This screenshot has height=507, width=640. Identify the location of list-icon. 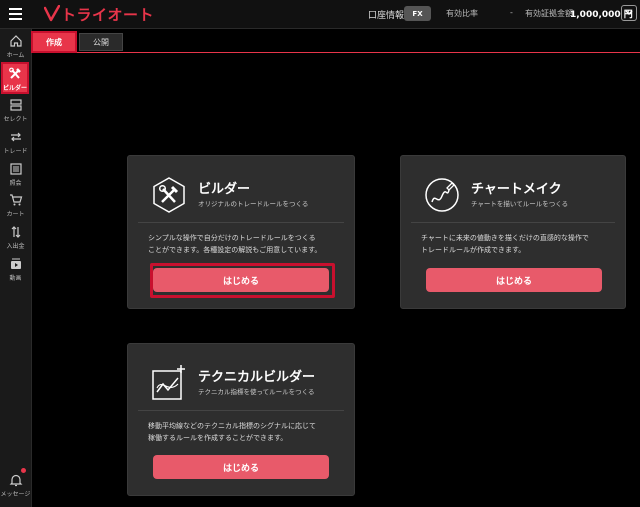
(15, 169).